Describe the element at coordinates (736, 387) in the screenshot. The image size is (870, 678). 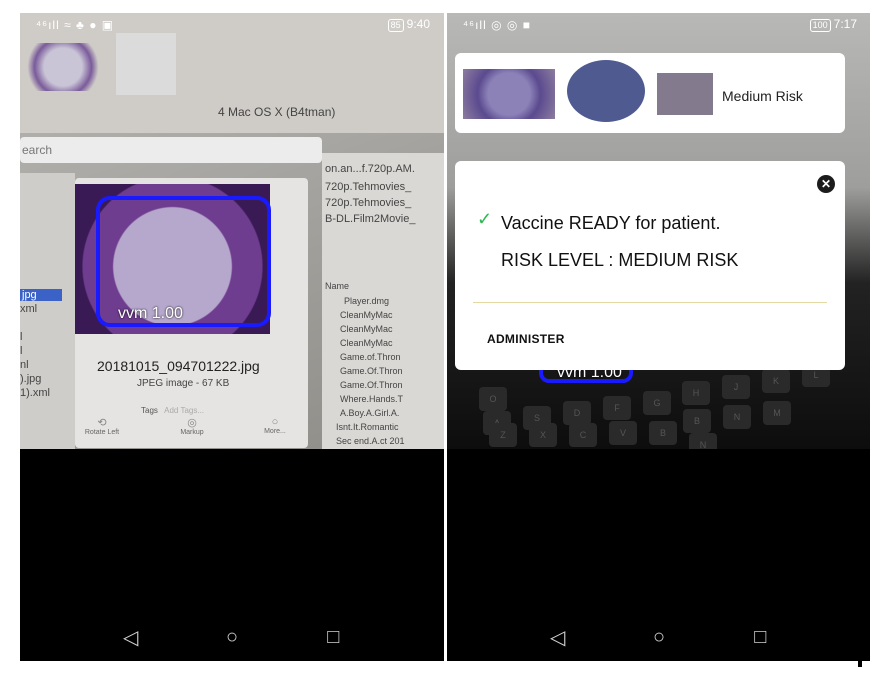
I see `keyboard-key: J` at that location.